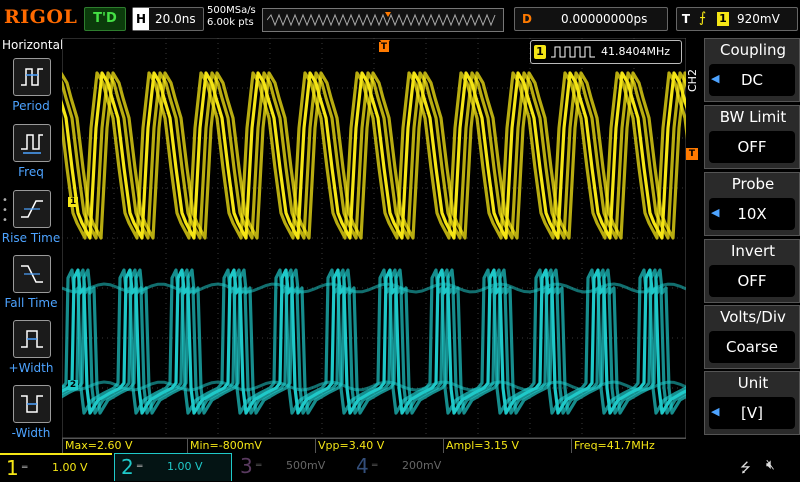 The image size is (800, 482). What do you see at coordinates (758, 19) in the screenshot?
I see `trigger-level: 920mV` at bounding box center [758, 19].